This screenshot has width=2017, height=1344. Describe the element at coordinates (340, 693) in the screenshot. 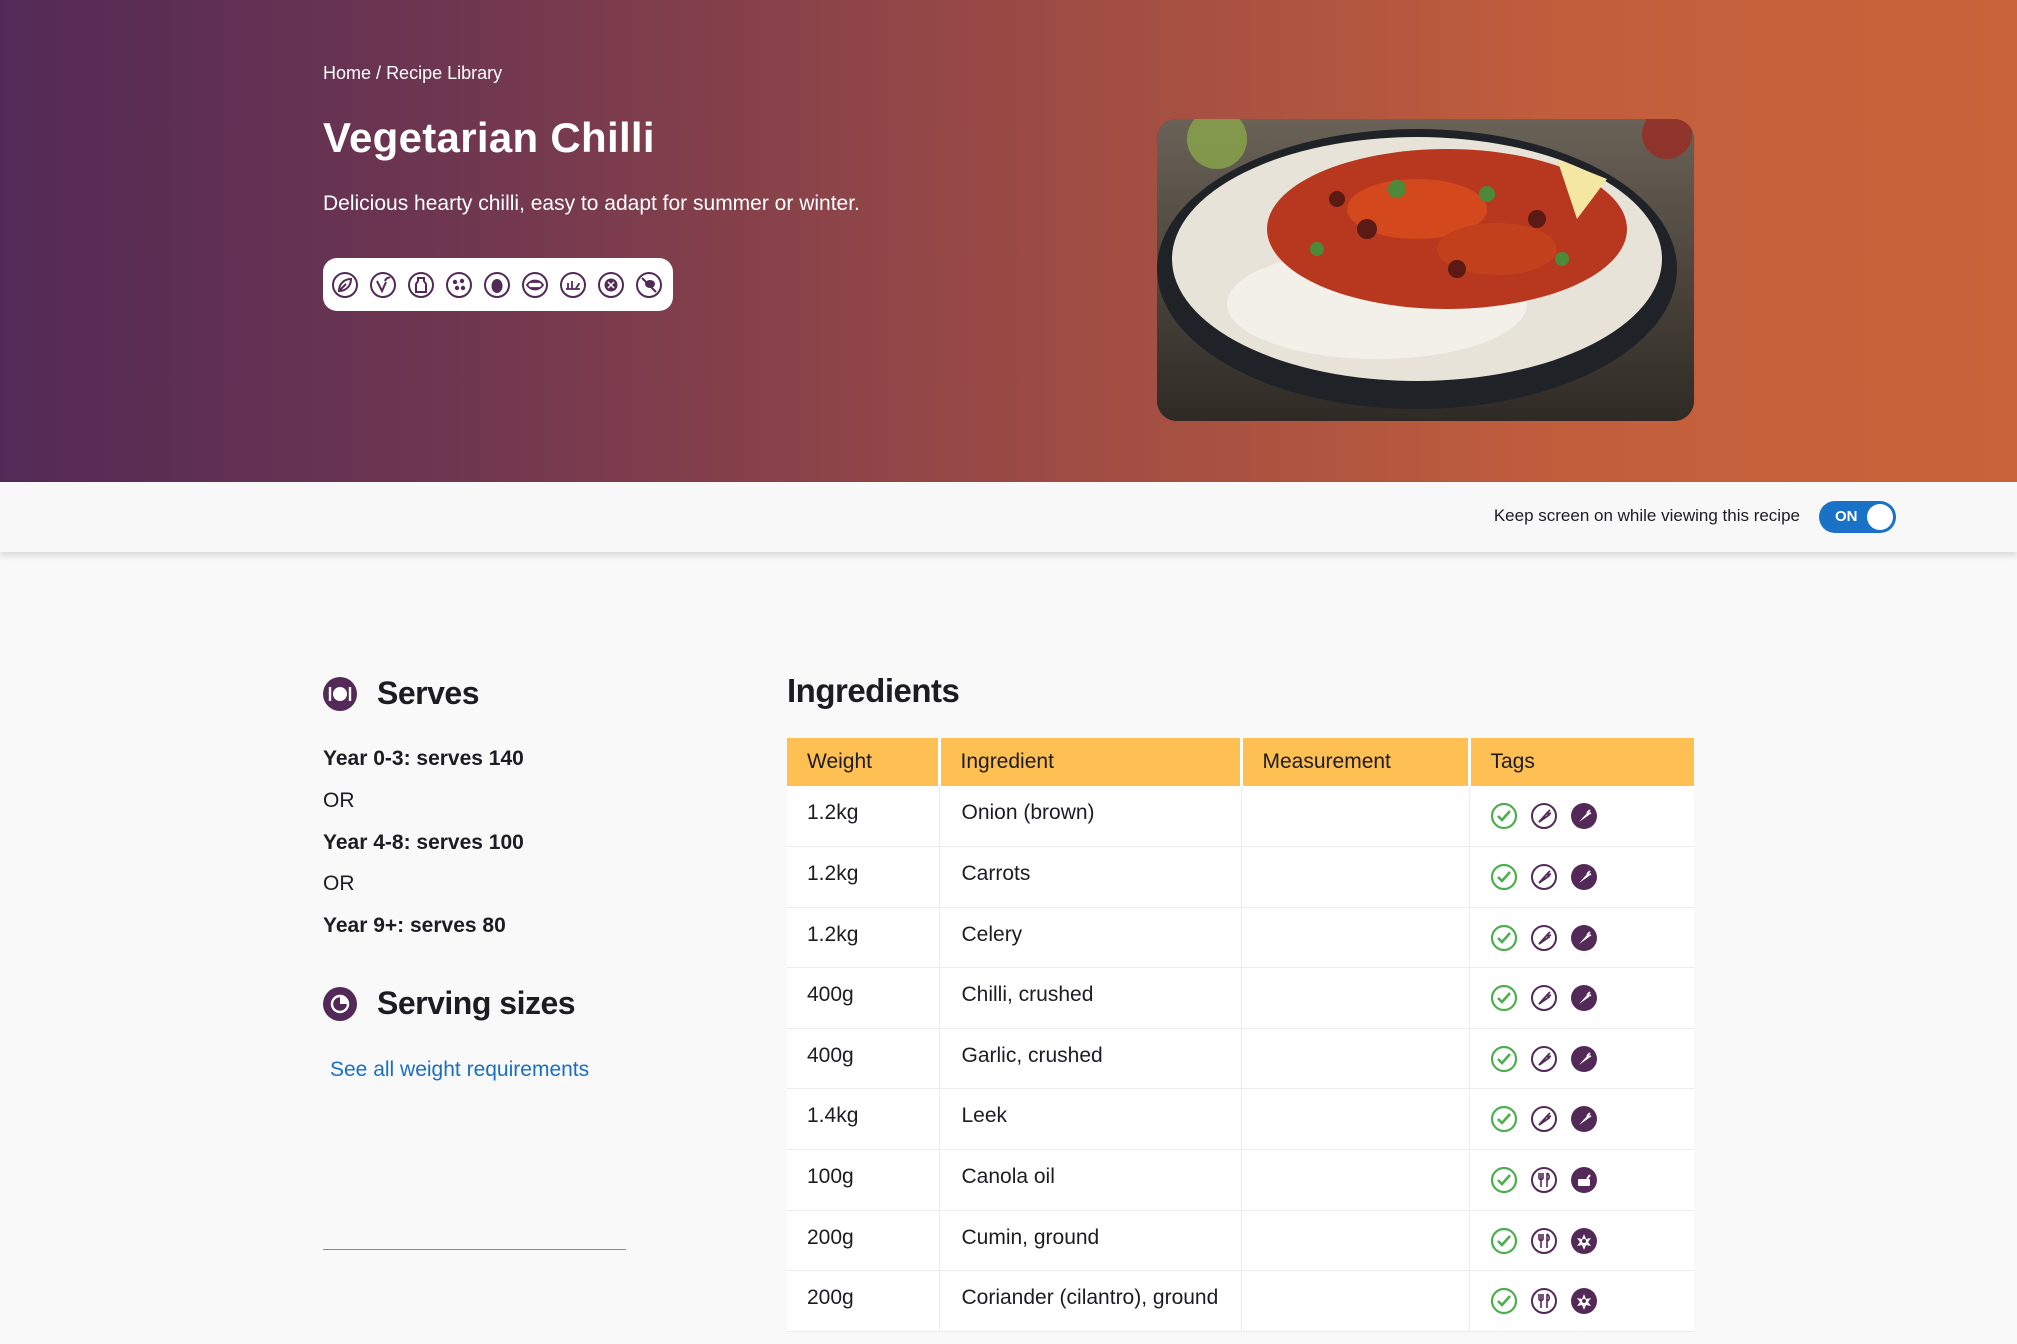

I see `plate-cutlery-icon` at that location.